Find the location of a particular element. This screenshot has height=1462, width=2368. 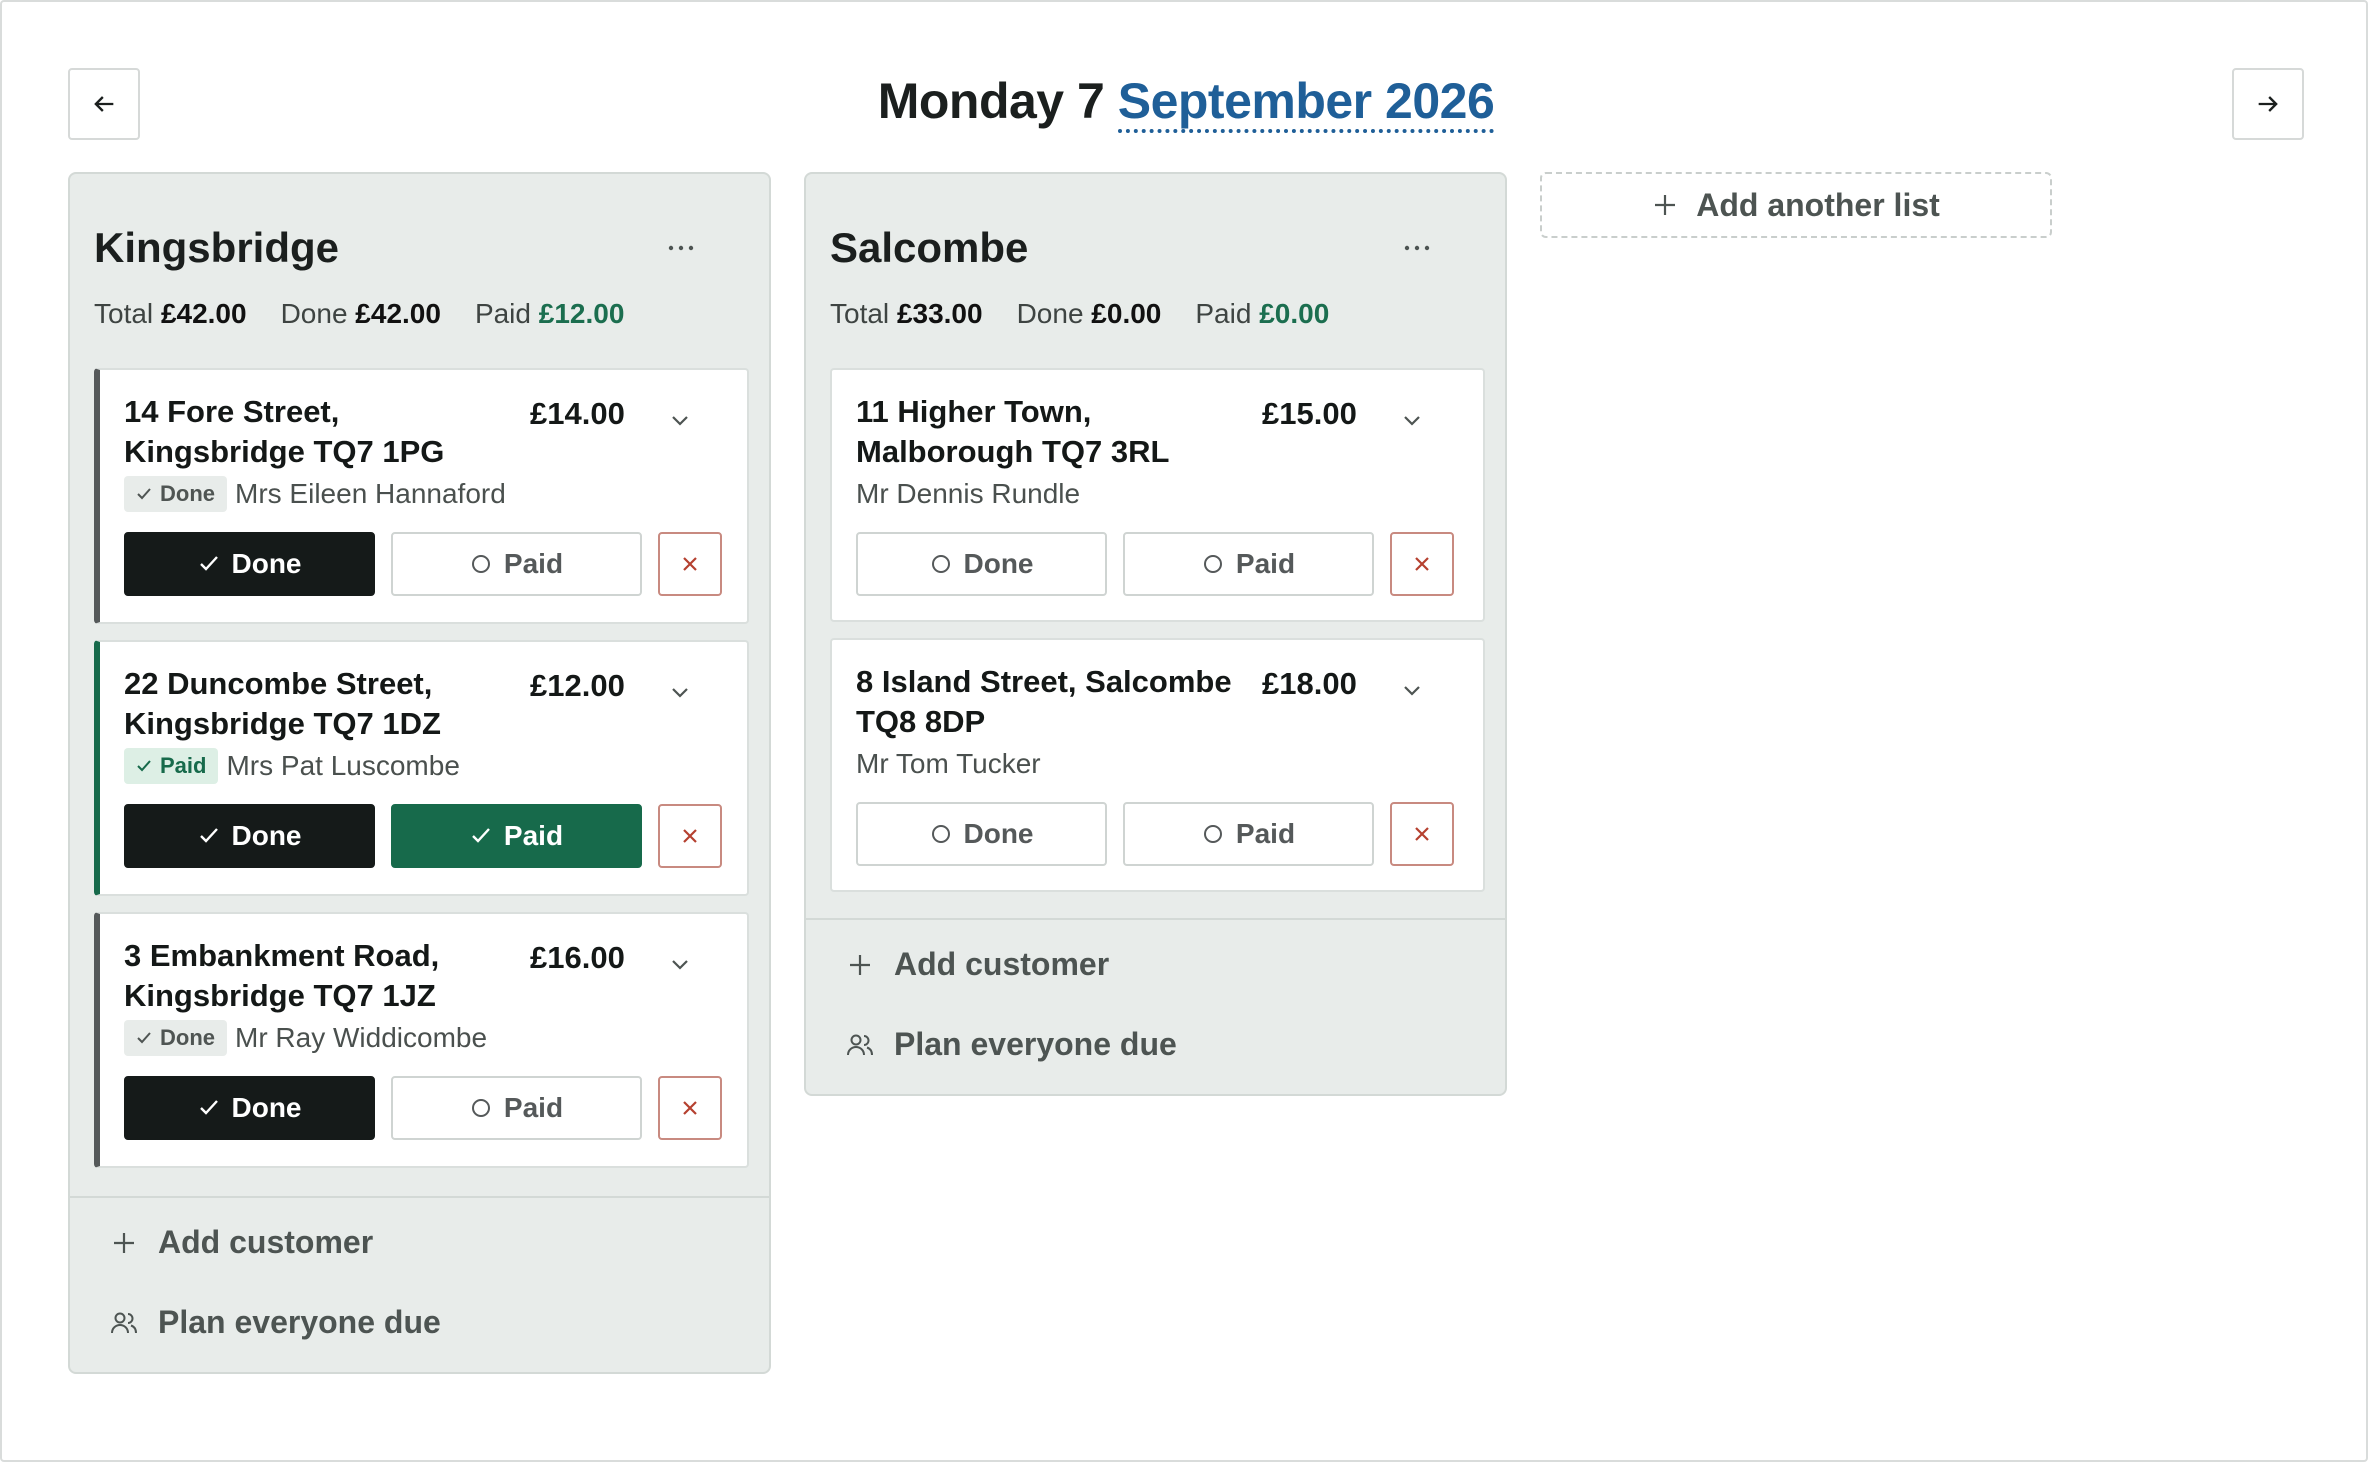

next-day-button is located at coordinates (2268, 104).